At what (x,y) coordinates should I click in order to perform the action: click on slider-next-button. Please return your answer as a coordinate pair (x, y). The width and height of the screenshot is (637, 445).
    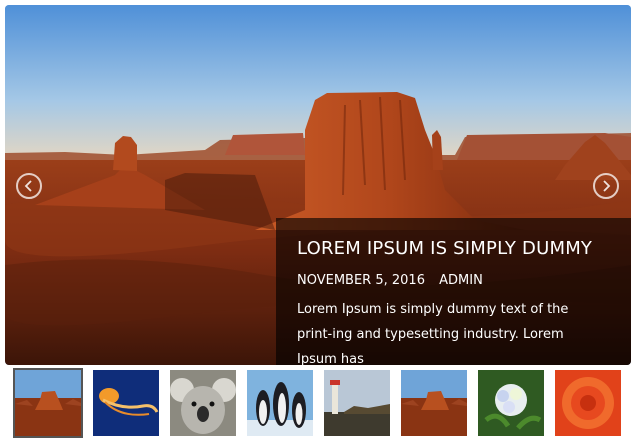
    Looking at the image, I should click on (606, 186).